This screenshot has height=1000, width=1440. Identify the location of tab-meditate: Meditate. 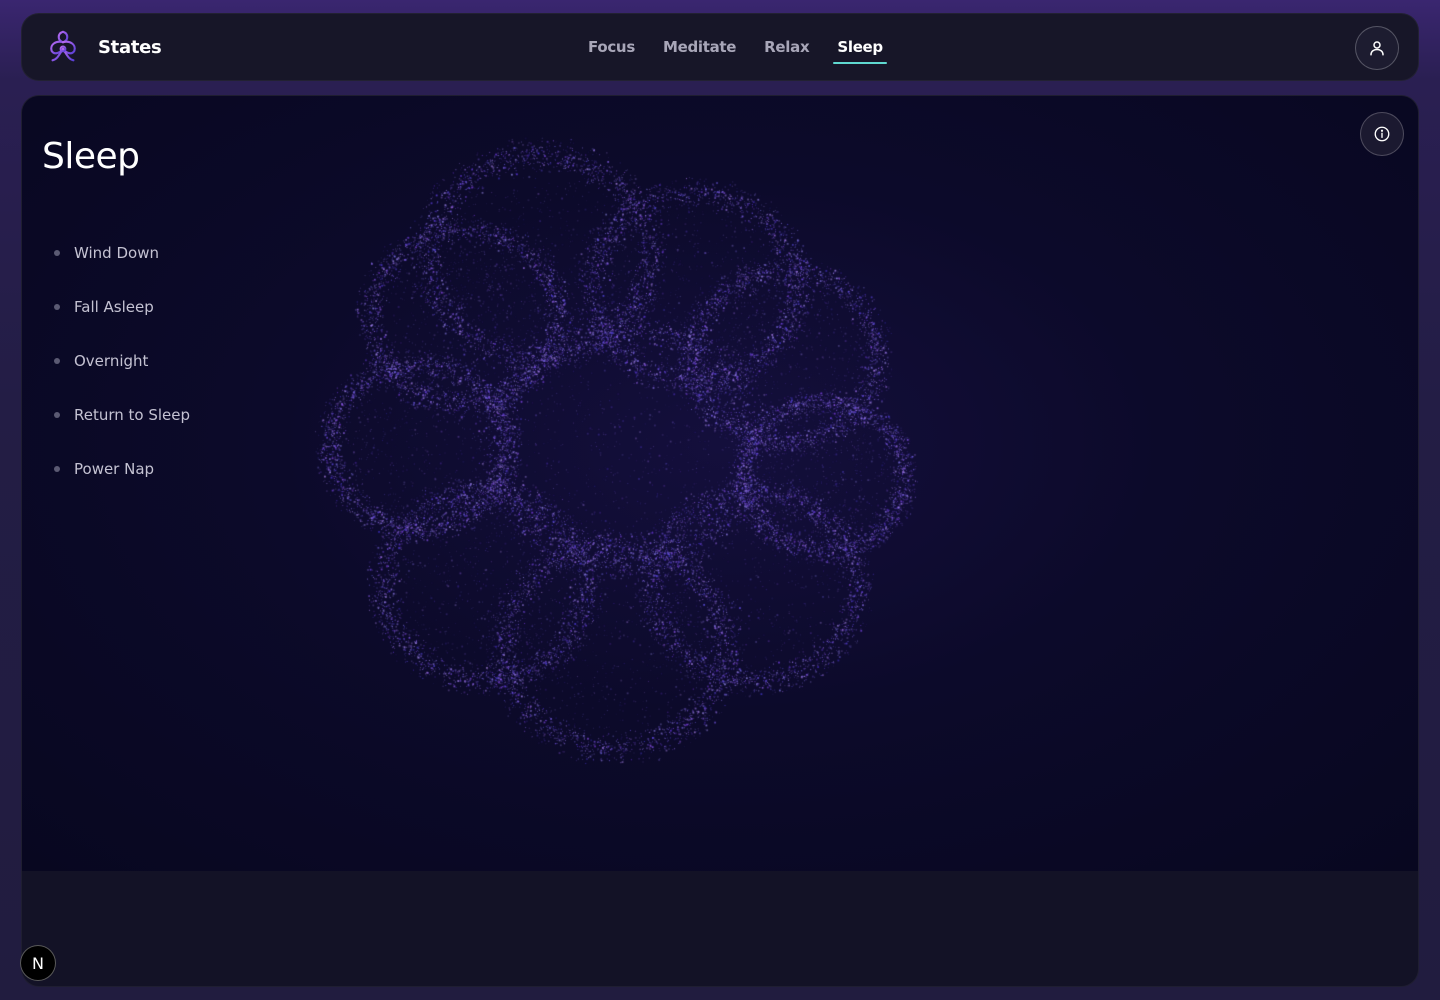
(700, 50).